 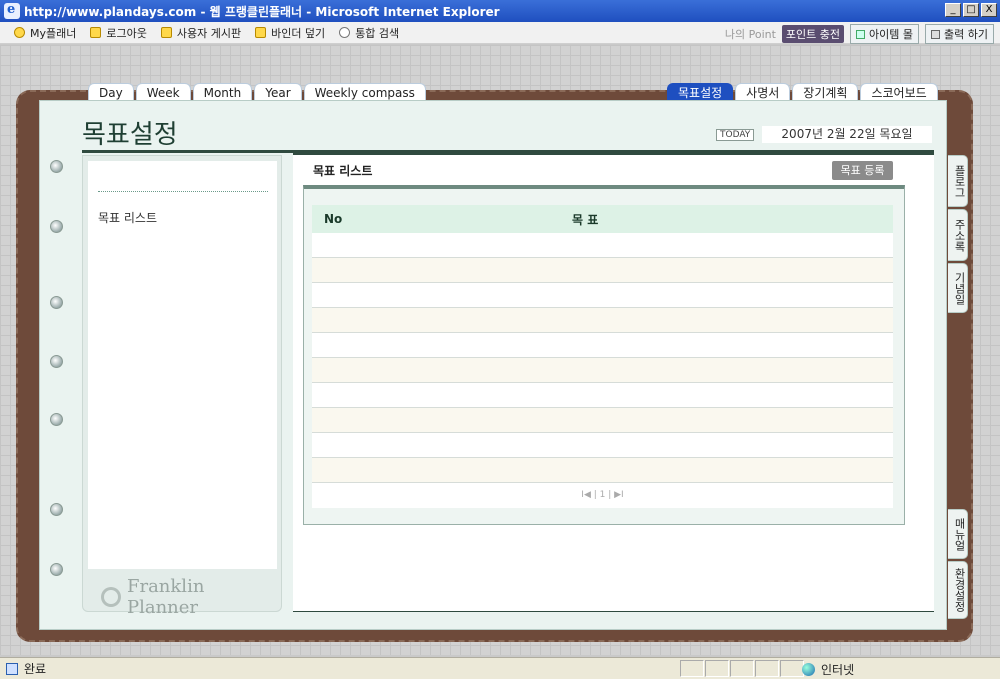 I want to click on menu-label: 통합 검색, so click(x=377, y=33).